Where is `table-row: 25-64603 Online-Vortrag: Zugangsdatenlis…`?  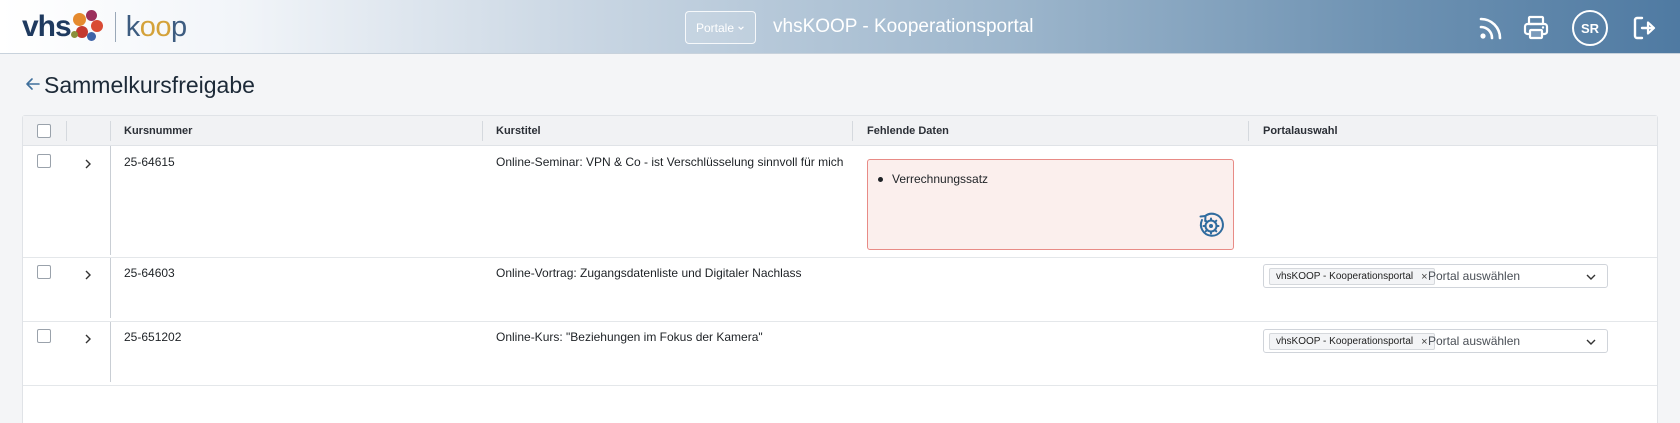 table-row: 25-64603 Online-Vortrag: Zugangsdatenlis… is located at coordinates (840, 290).